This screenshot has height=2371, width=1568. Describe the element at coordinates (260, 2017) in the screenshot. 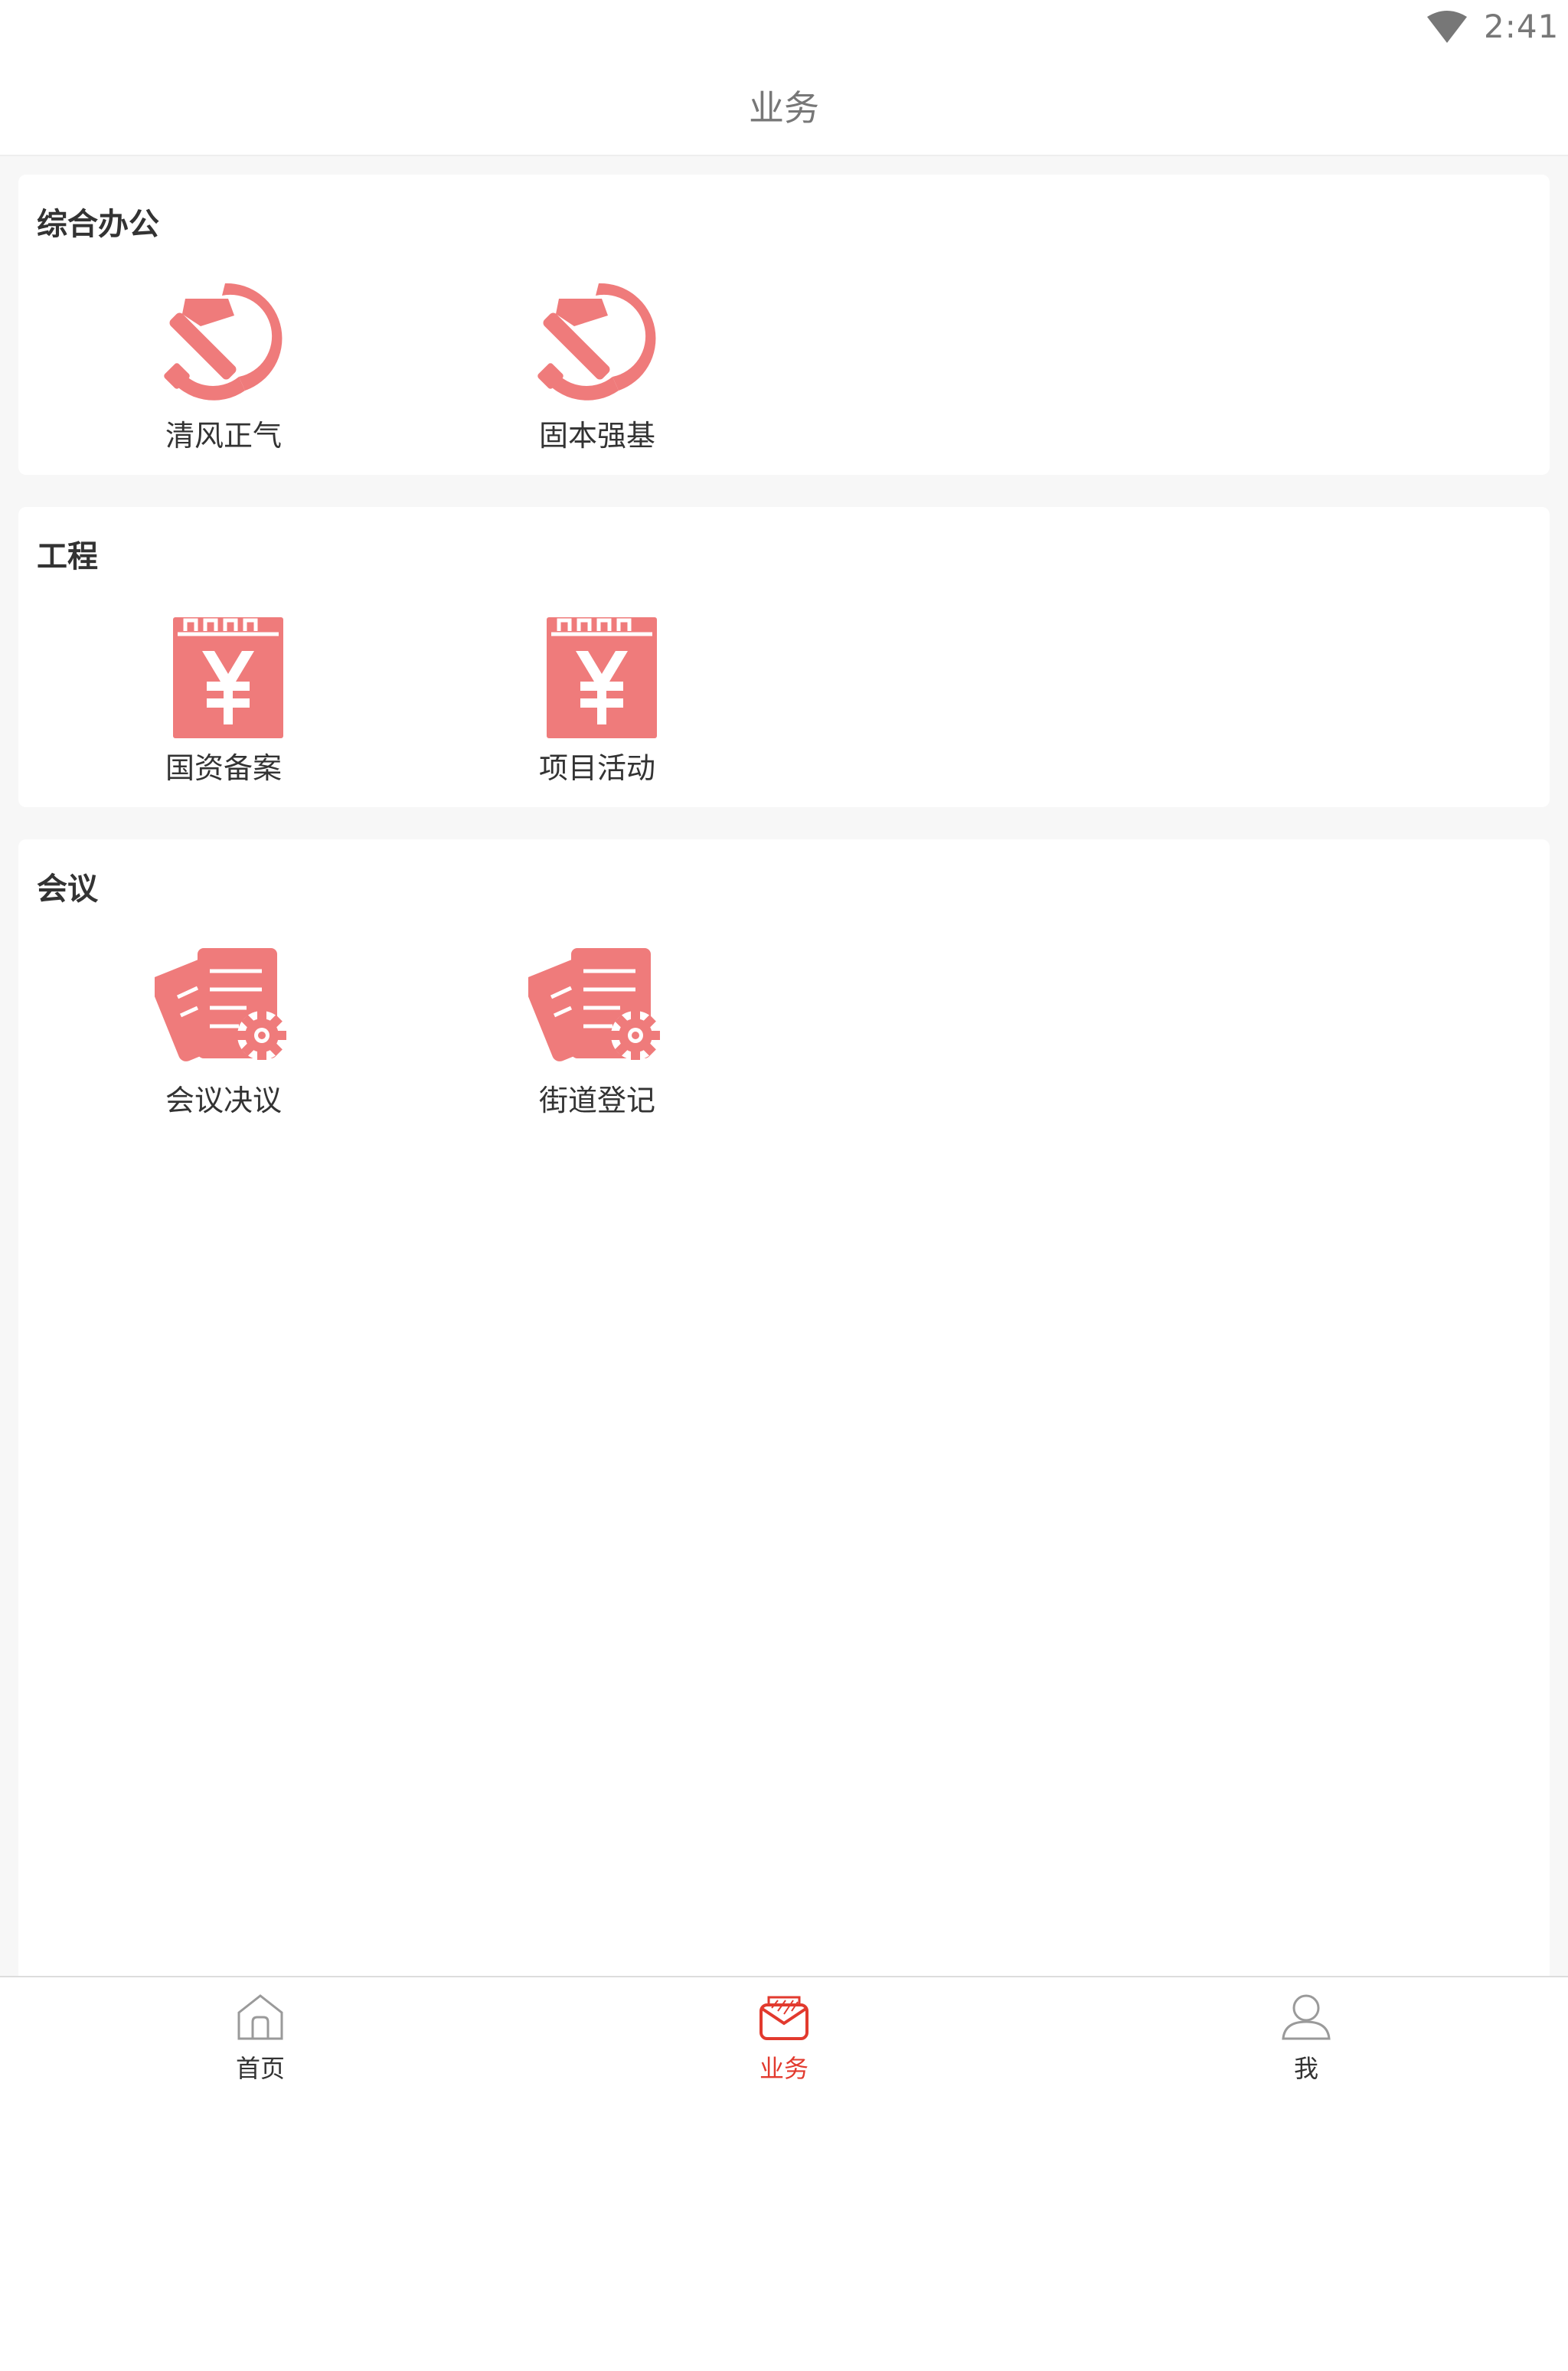

I see `home-icon` at that location.